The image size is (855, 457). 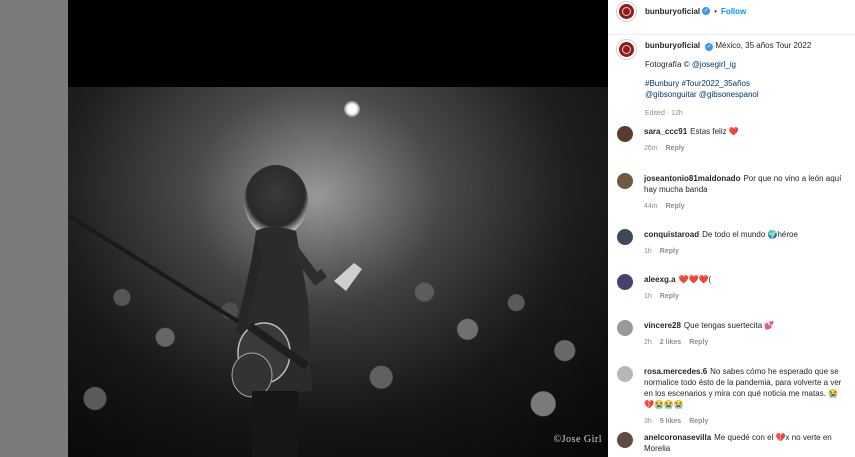 I want to click on caption-title: México, 35 años Tour 2022, so click(x=763, y=45).